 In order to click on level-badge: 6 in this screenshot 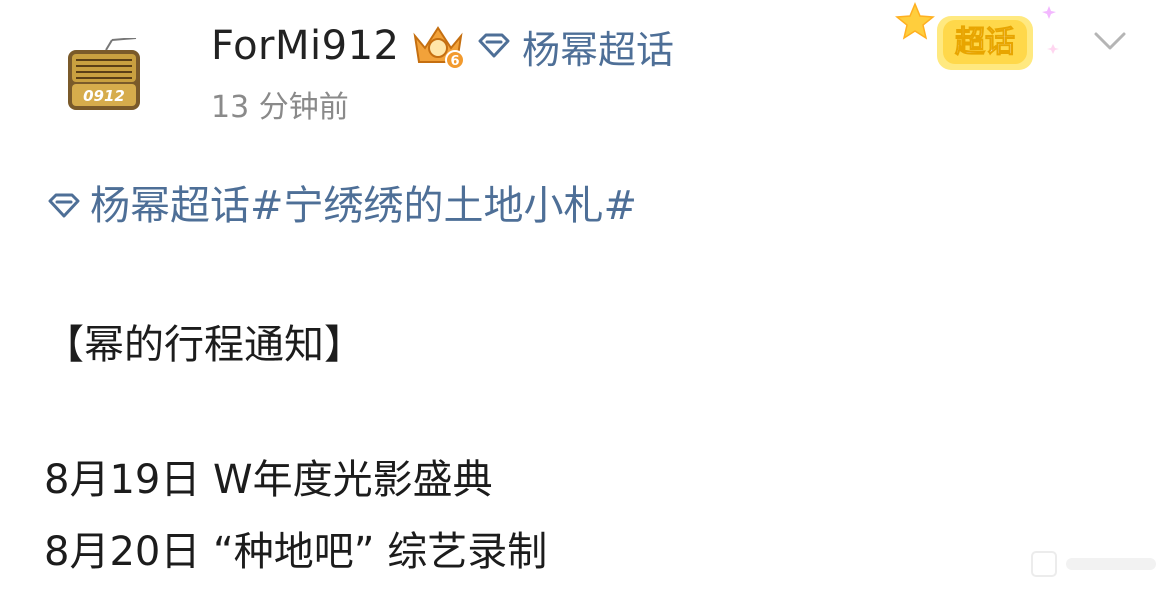, I will do `click(438, 46)`.